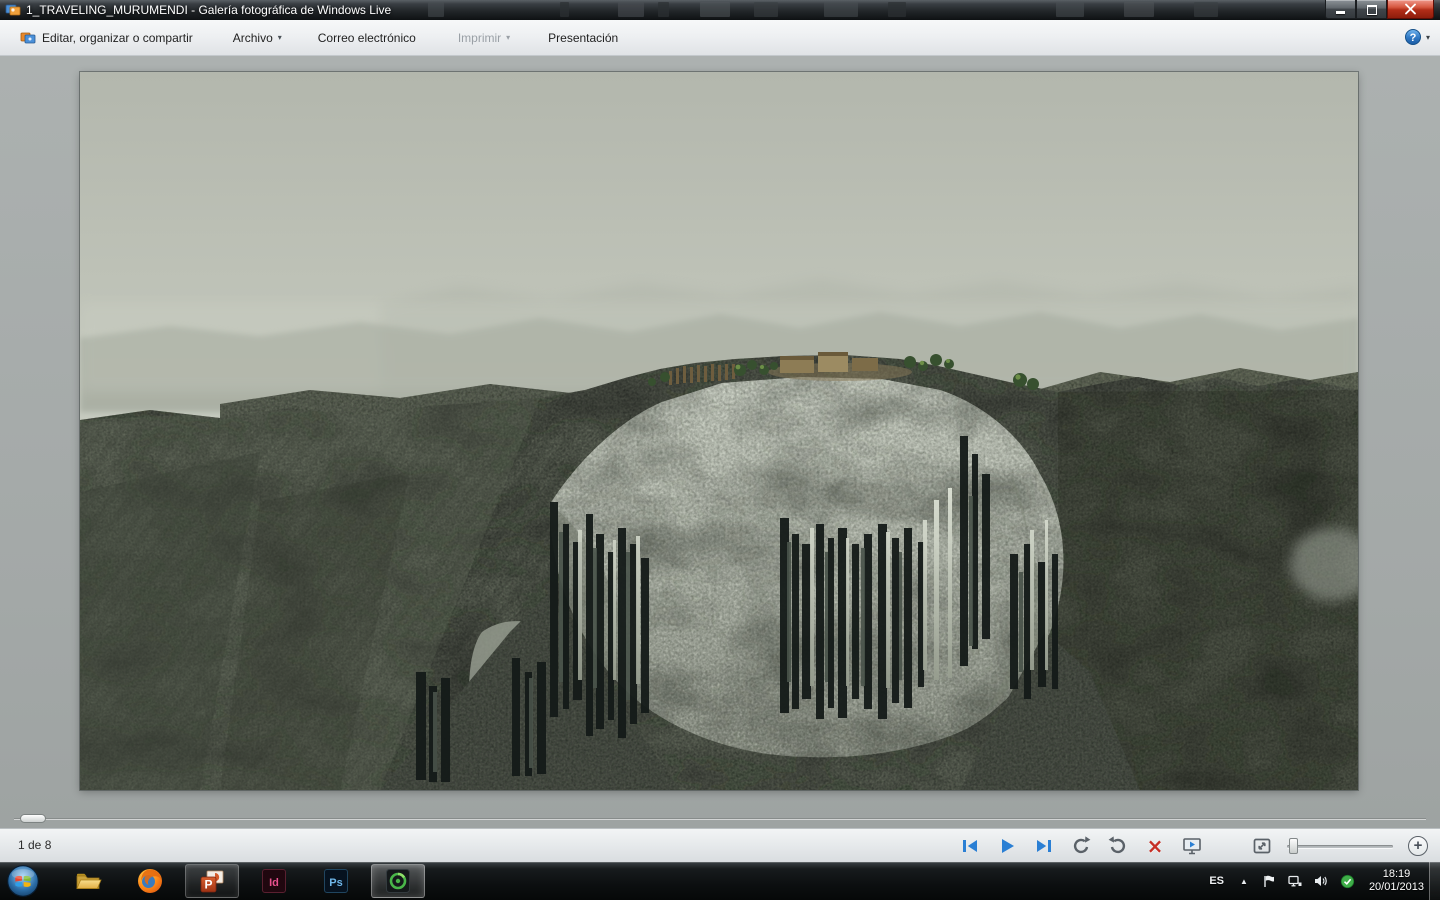 The height and width of the screenshot is (900, 1440). What do you see at coordinates (720, 881) in the screenshot?
I see `taskbar: P Id Ps ES ▲ 18:19 20/01/2013` at bounding box center [720, 881].